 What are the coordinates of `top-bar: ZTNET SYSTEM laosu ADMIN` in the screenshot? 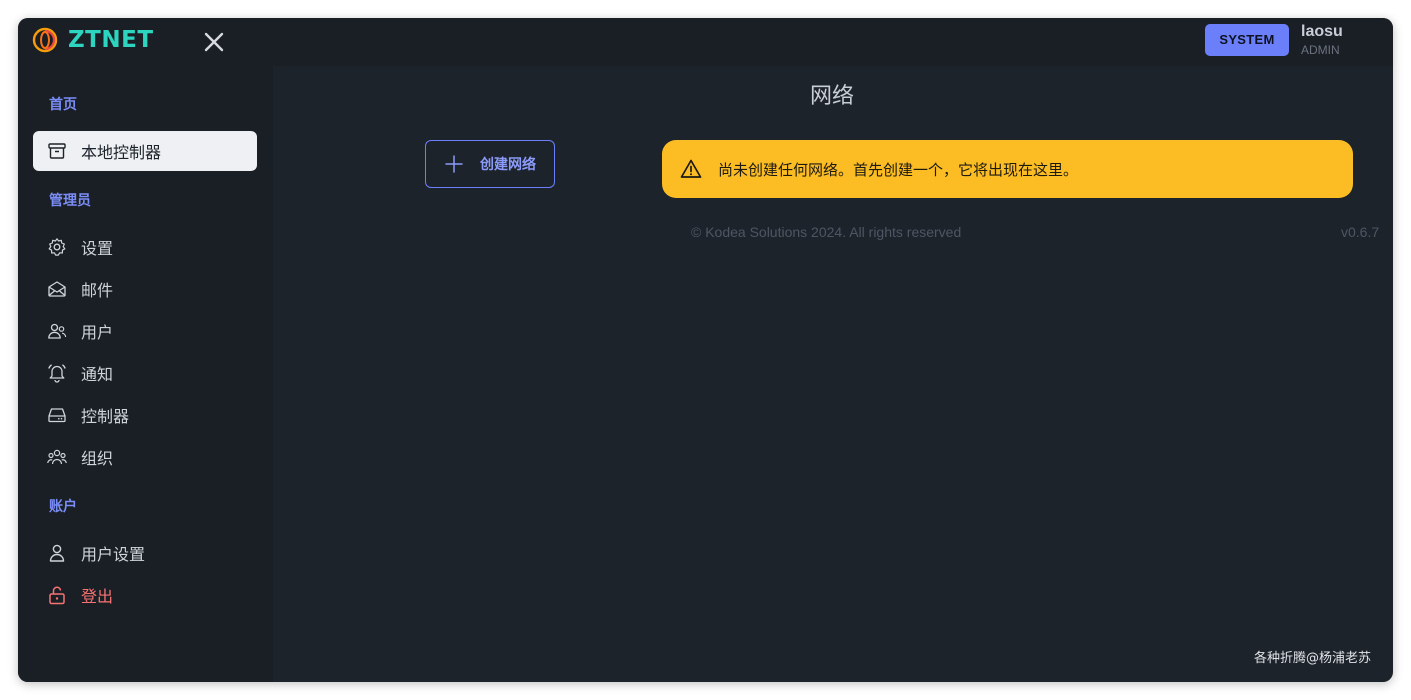 It's located at (705, 42).